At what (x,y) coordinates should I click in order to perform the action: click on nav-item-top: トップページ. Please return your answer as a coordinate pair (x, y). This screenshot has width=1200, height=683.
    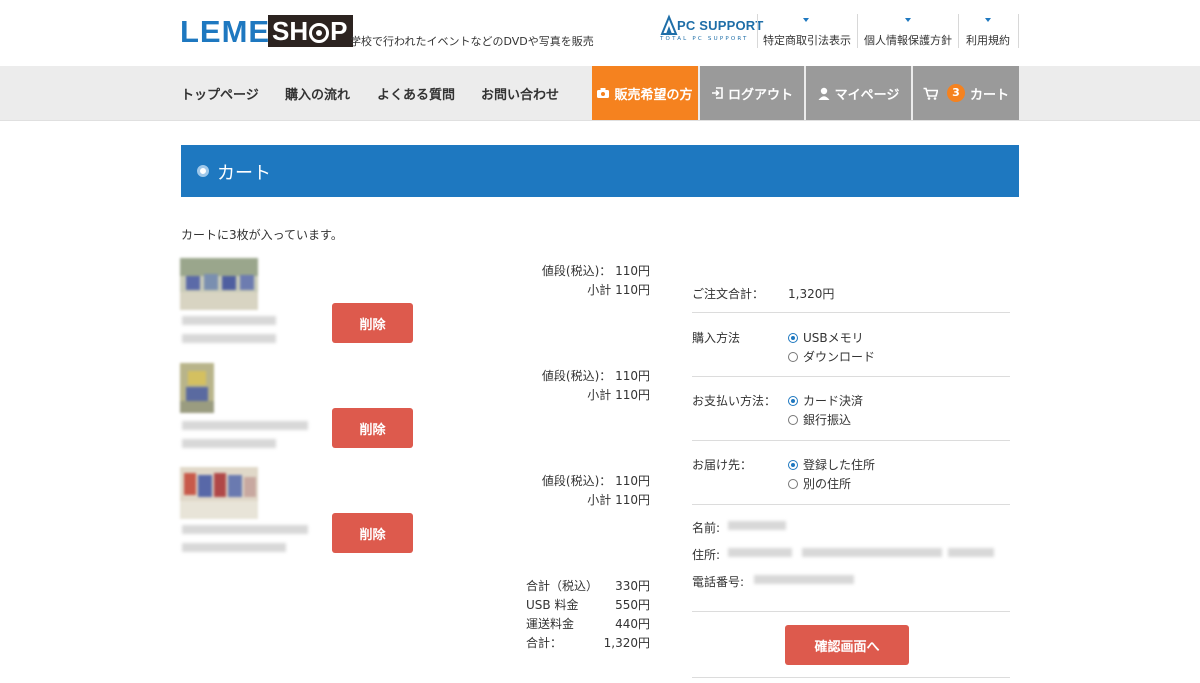
    Looking at the image, I should click on (220, 93).